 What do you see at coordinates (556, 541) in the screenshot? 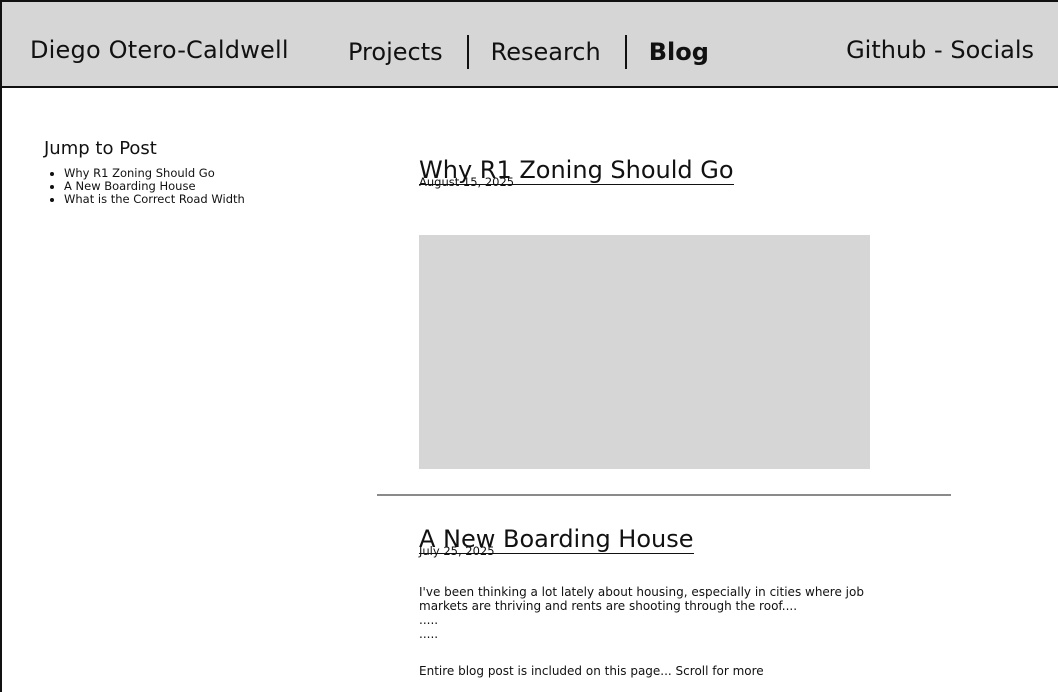
I see `blog-post: A New Boarding House July 25, 2025` at bounding box center [556, 541].